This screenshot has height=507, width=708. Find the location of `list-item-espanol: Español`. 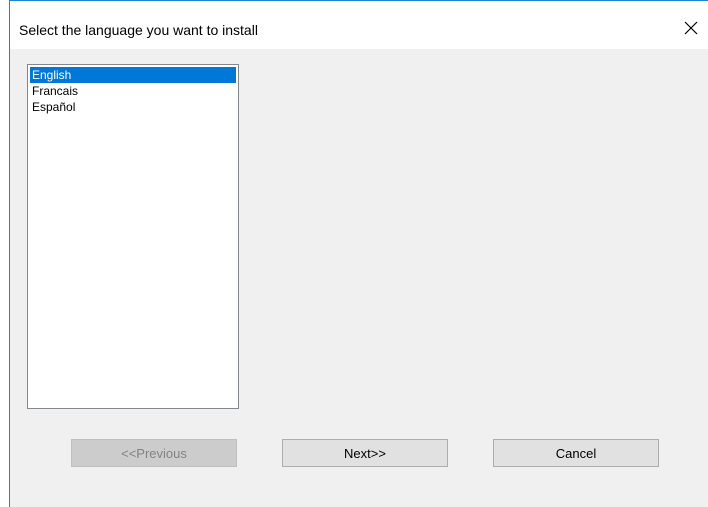

list-item-espanol: Español is located at coordinates (133, 107).